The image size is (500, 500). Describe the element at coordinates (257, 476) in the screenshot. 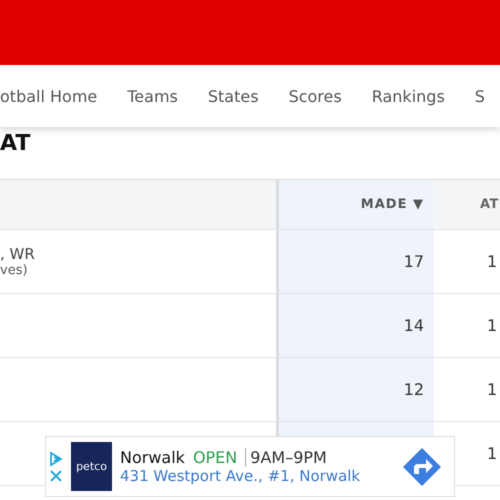

I see `store-address: 431 Westport Ave., #1, Norwalk` at that location.